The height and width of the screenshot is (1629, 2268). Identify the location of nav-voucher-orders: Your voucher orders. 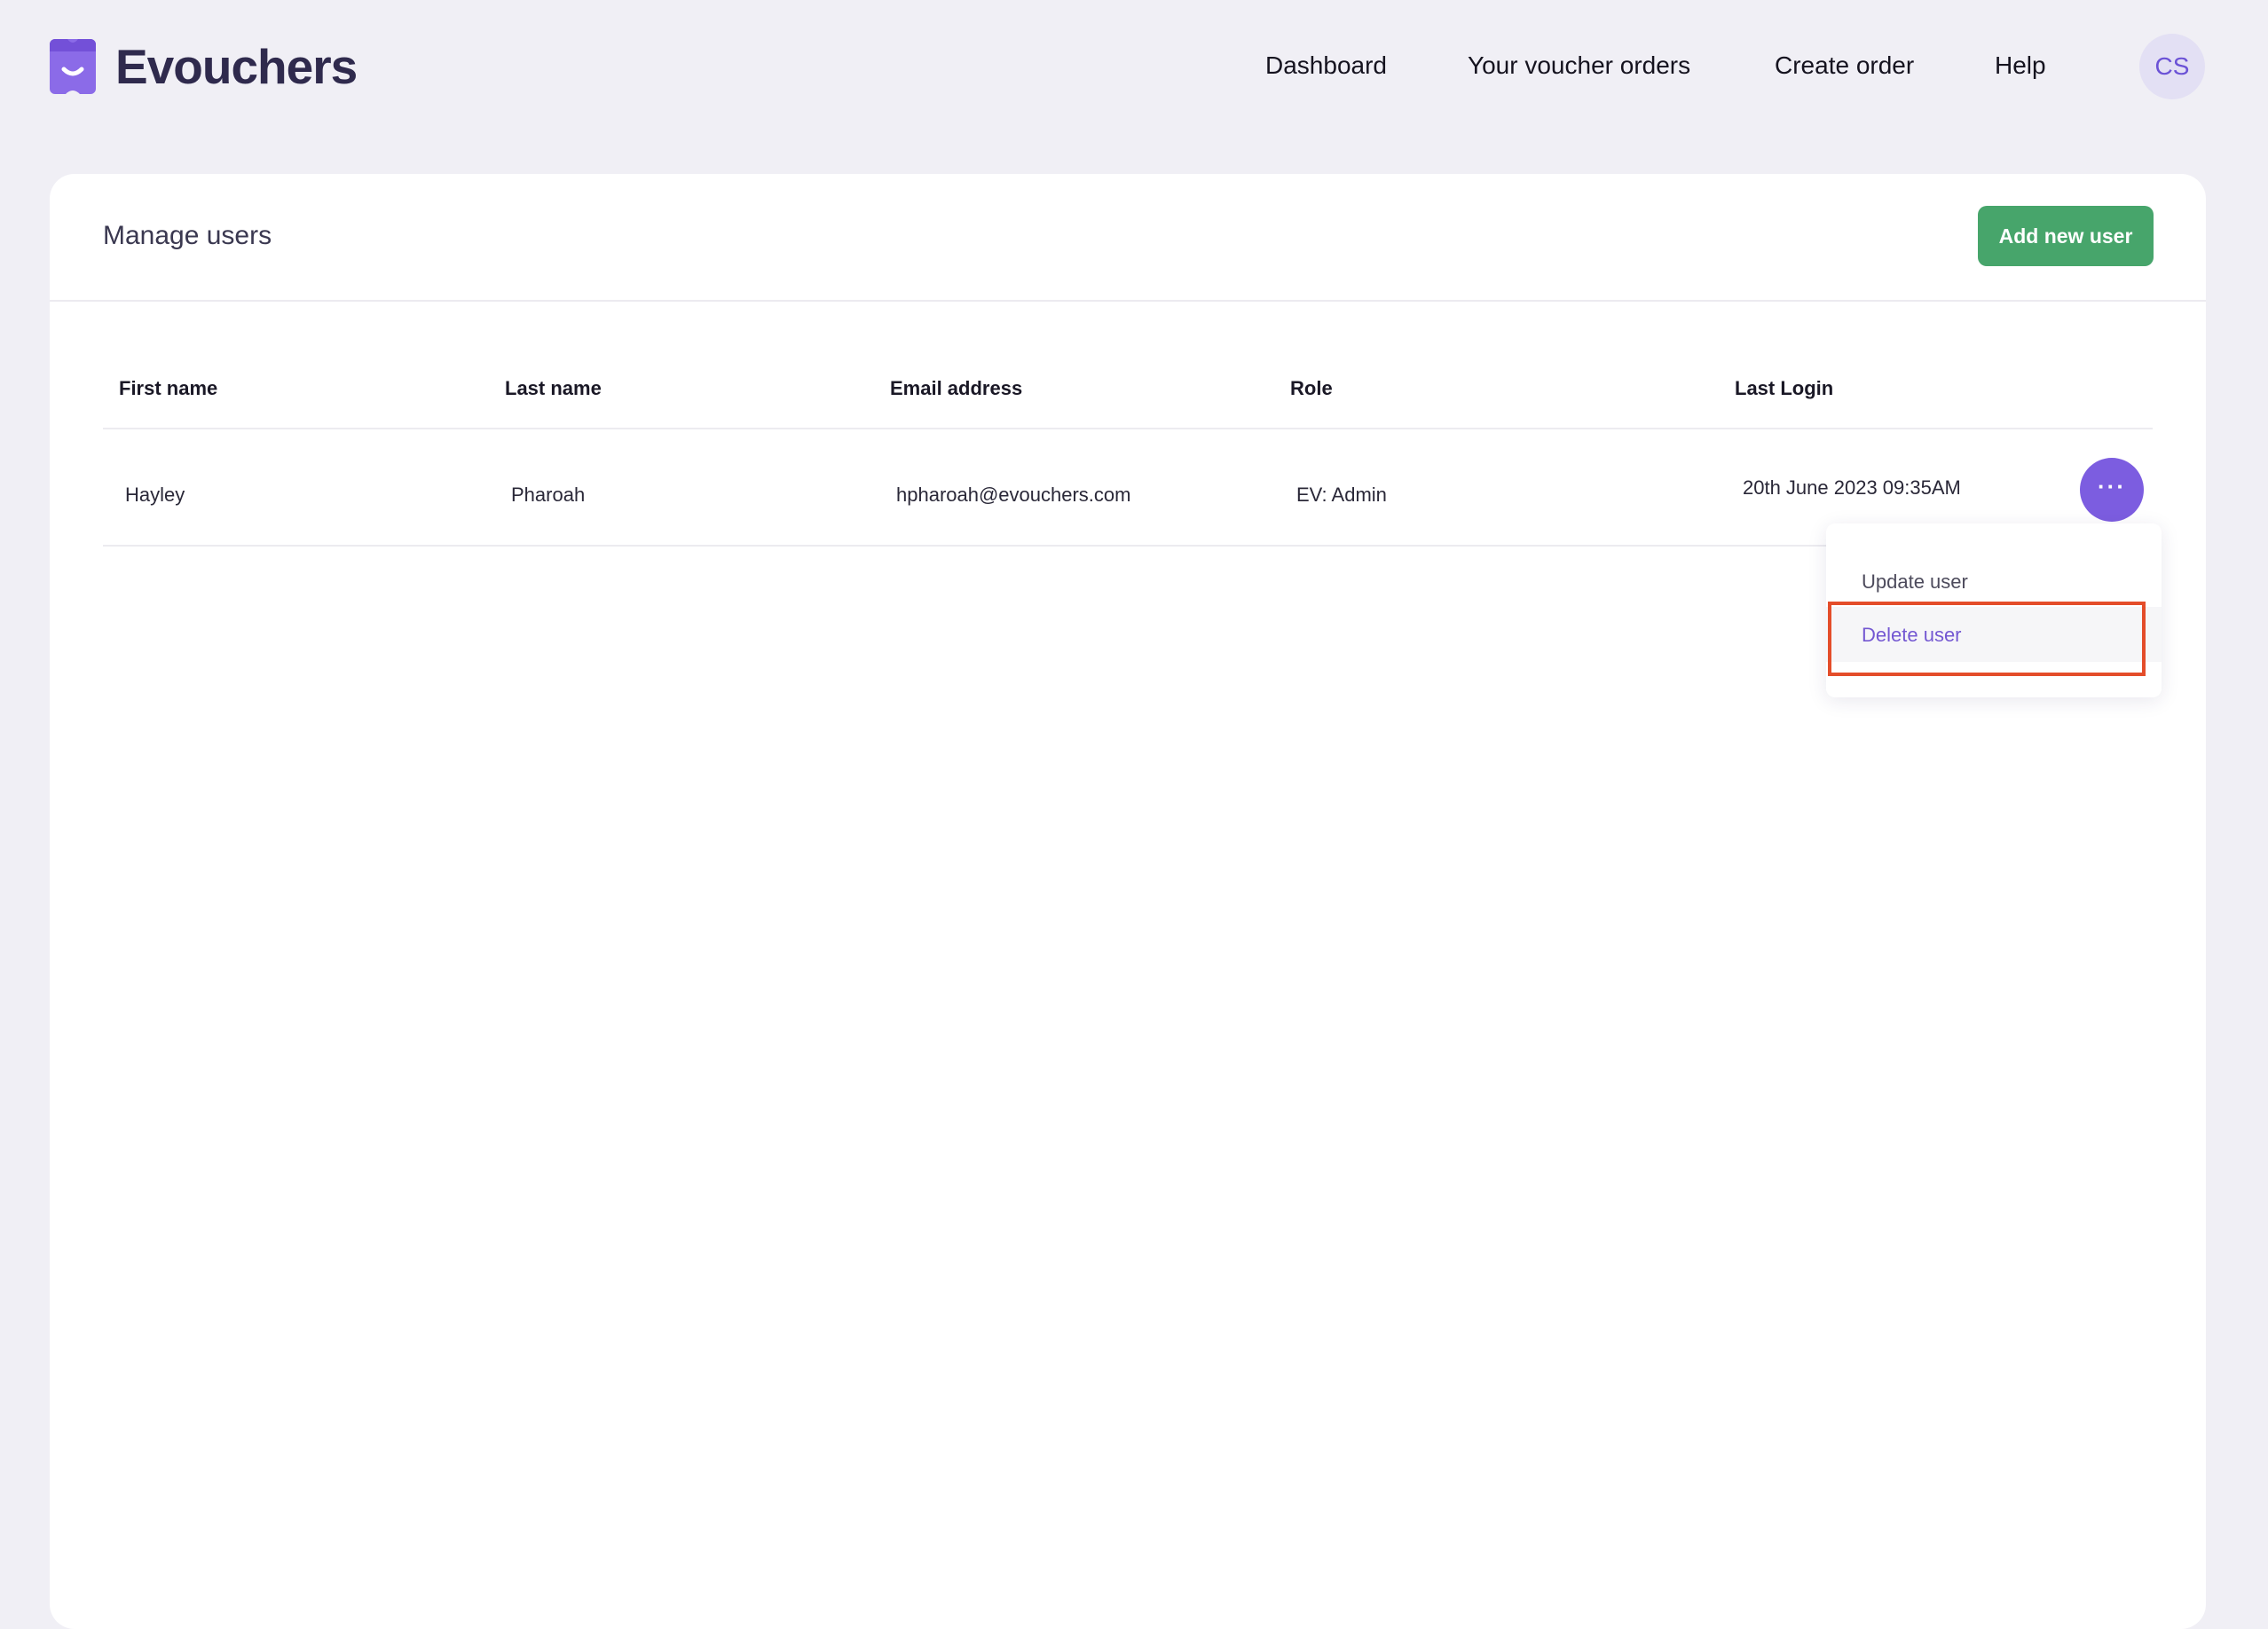
(1579, 66).